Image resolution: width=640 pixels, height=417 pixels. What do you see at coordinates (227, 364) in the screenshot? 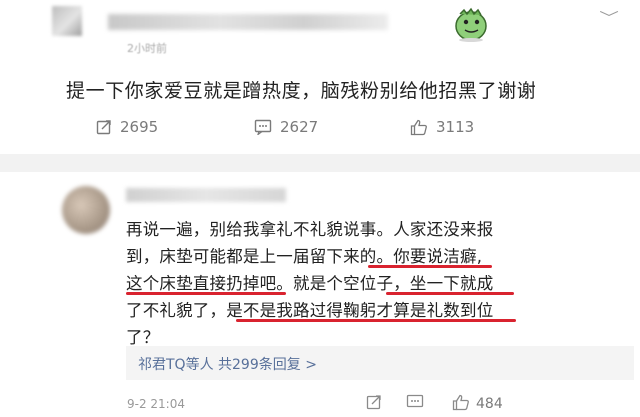
I see `reply-summary-link: 祁君TQ等人 共299条回复 >` at bounding box center [227, 364].